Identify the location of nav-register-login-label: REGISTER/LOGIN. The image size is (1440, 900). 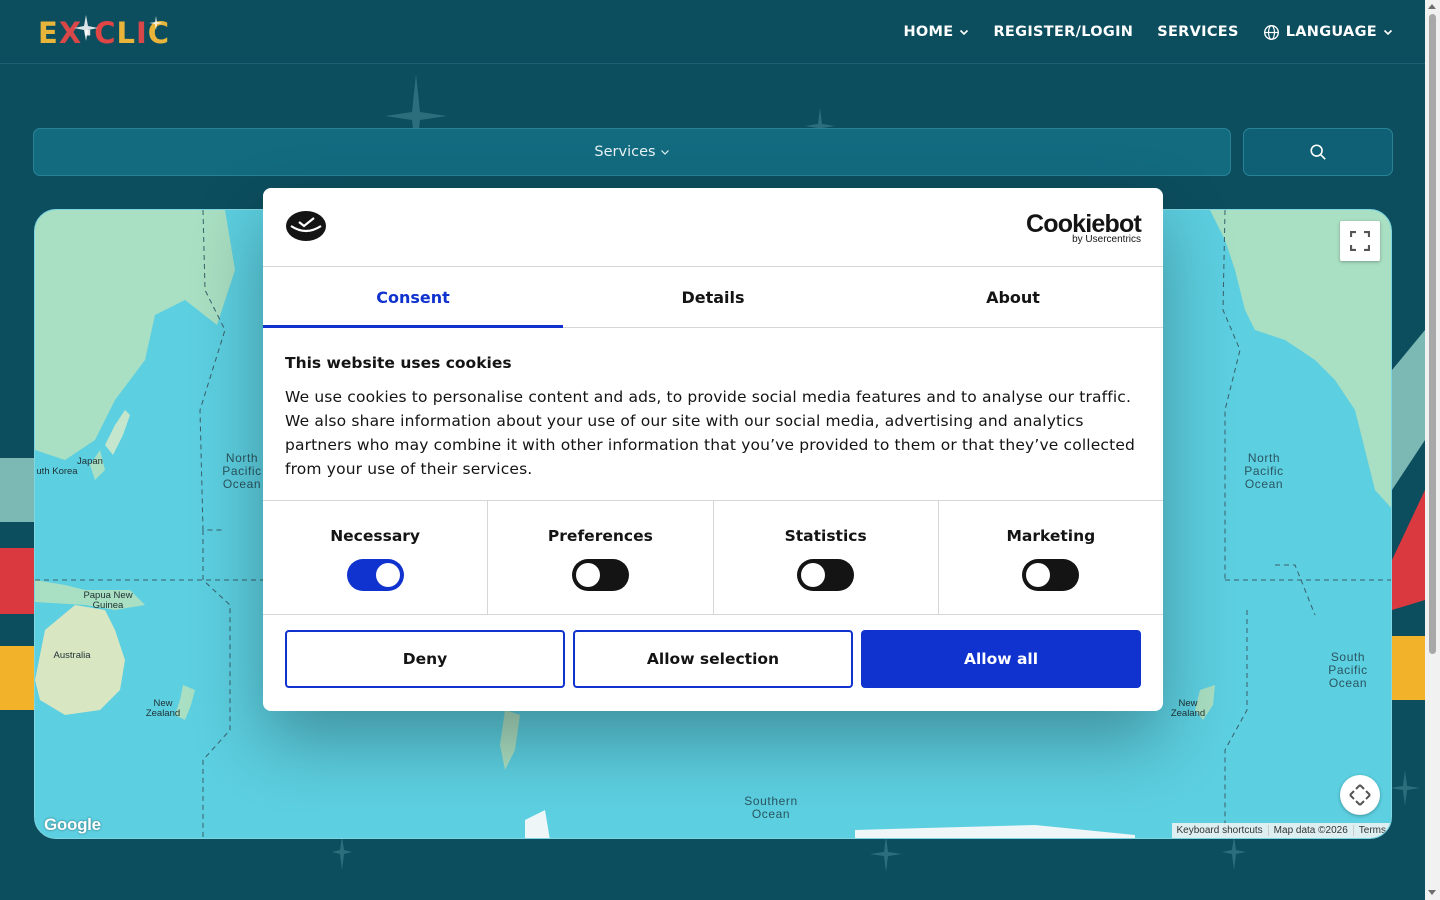
(1063, 32).